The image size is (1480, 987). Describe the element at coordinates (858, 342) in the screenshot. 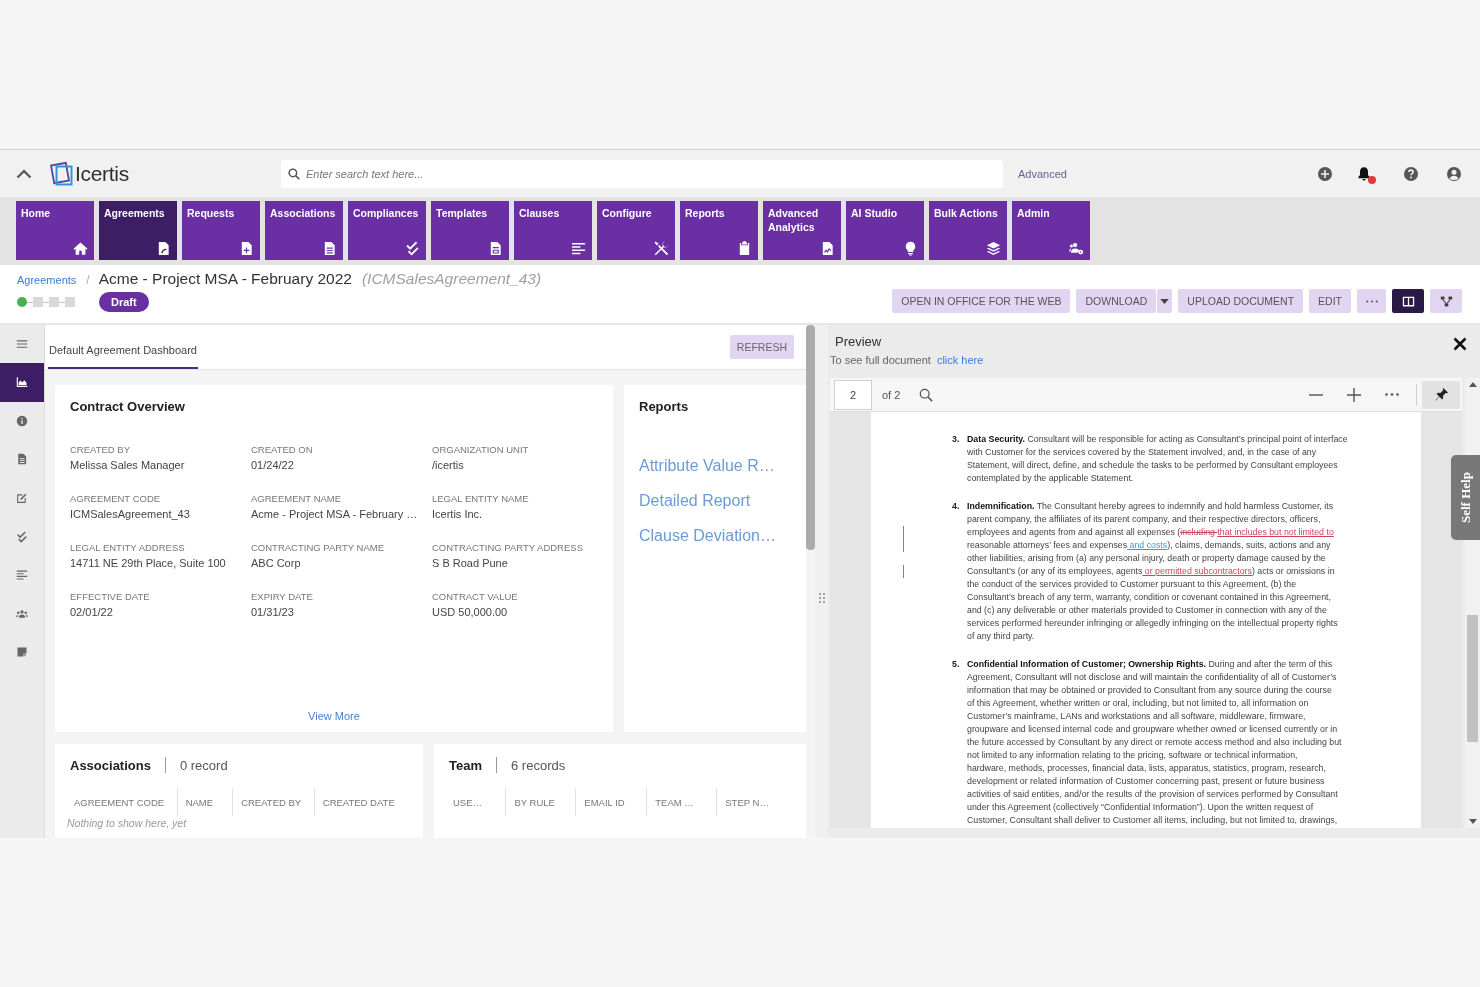

I see `panel-title: Preview` at that location.